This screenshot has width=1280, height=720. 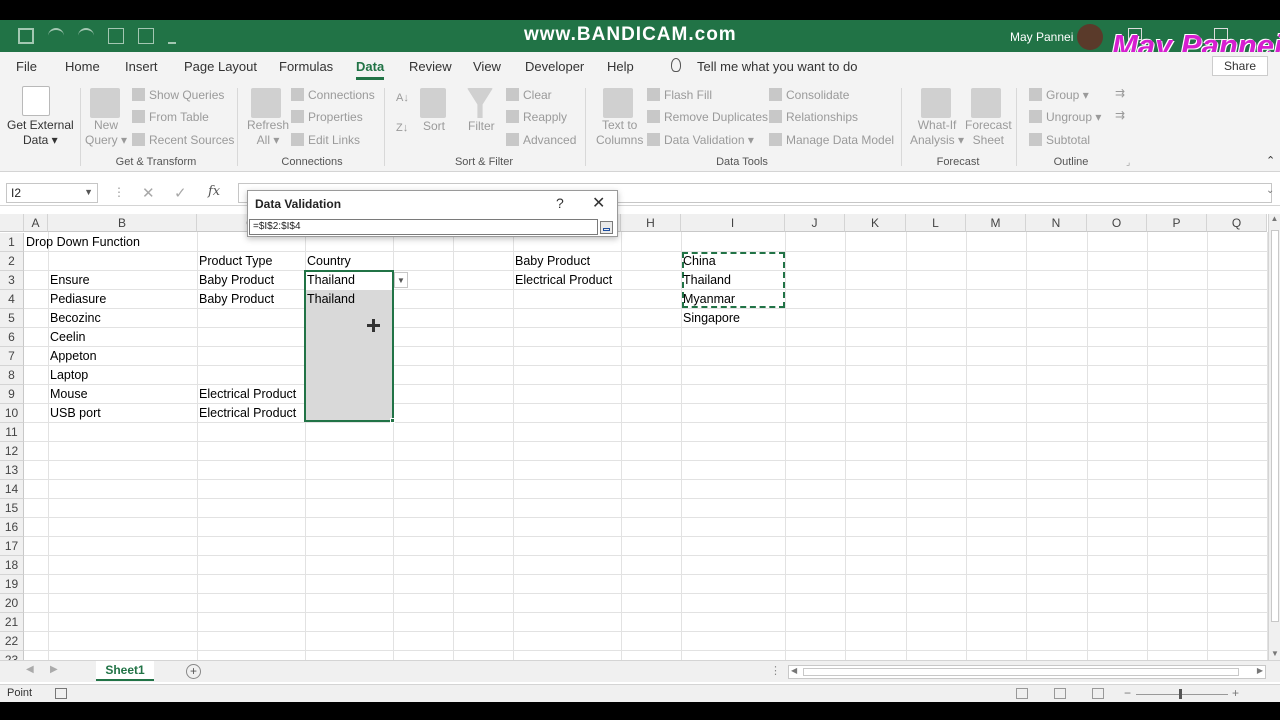 What do you see at coordinates (12, 489) in the screenshot?
I see `row-header-14: 14` at bounding box center [12, 489].